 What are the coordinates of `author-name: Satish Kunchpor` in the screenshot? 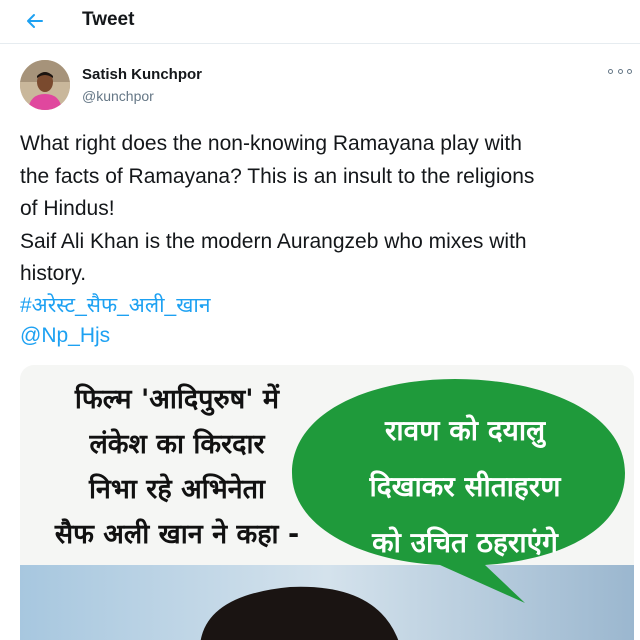 It's located at (142, 74).